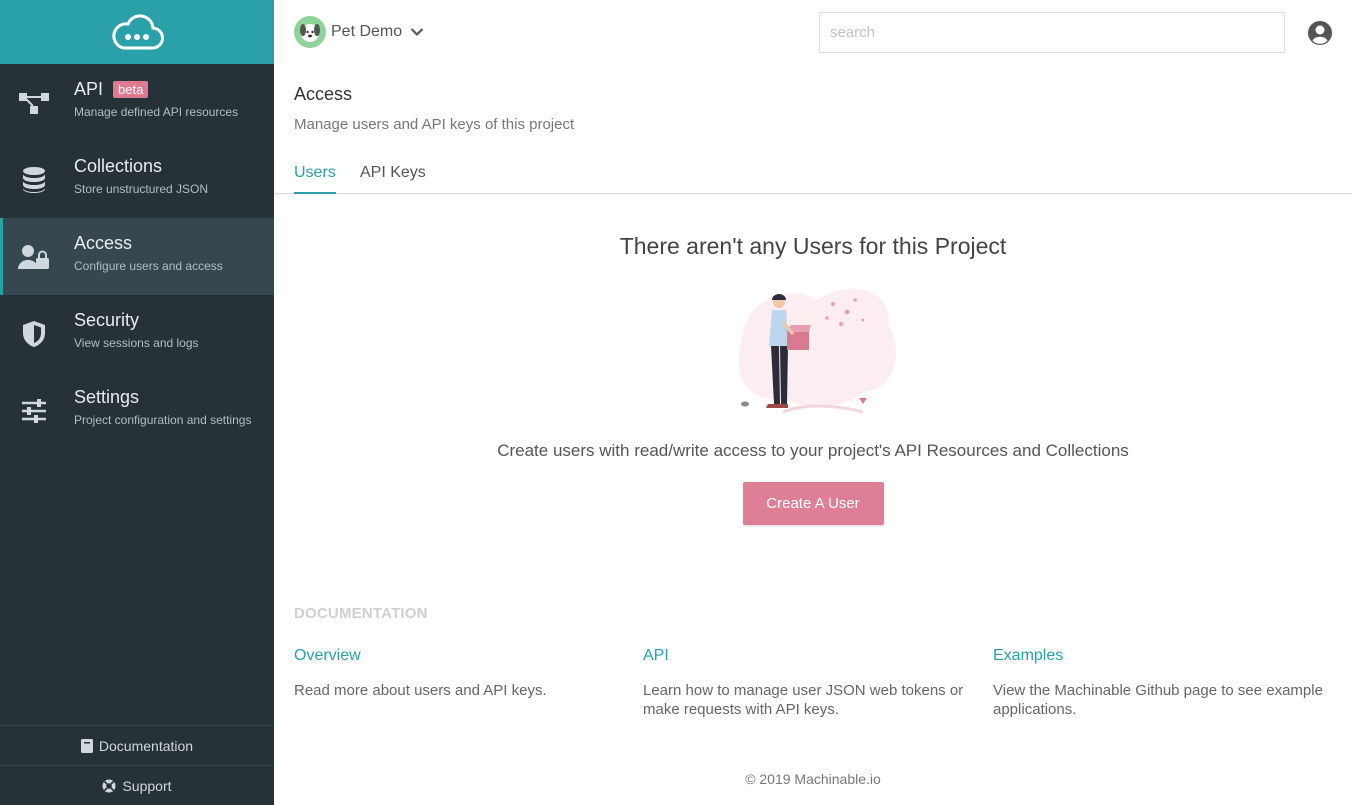  Describe the element at coordinates (146, 745) in the screenshot. I see `documentation-label: Documentation` at that location.